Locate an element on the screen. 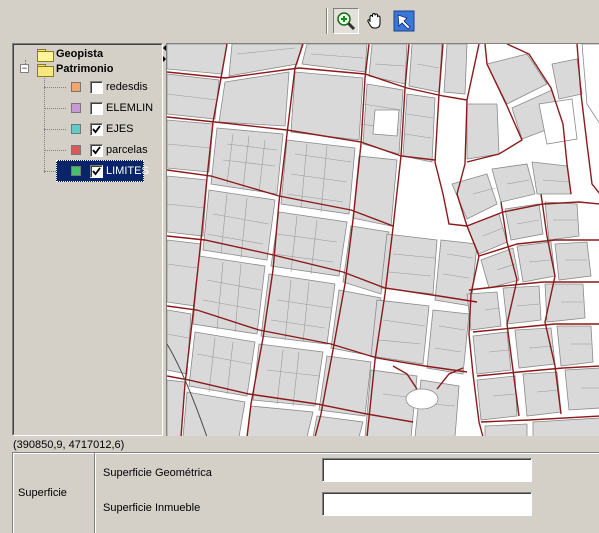 Image resolution: width=599 pixels, height=533 pixels. zoom-in-button is located at coordinates (346, 21).